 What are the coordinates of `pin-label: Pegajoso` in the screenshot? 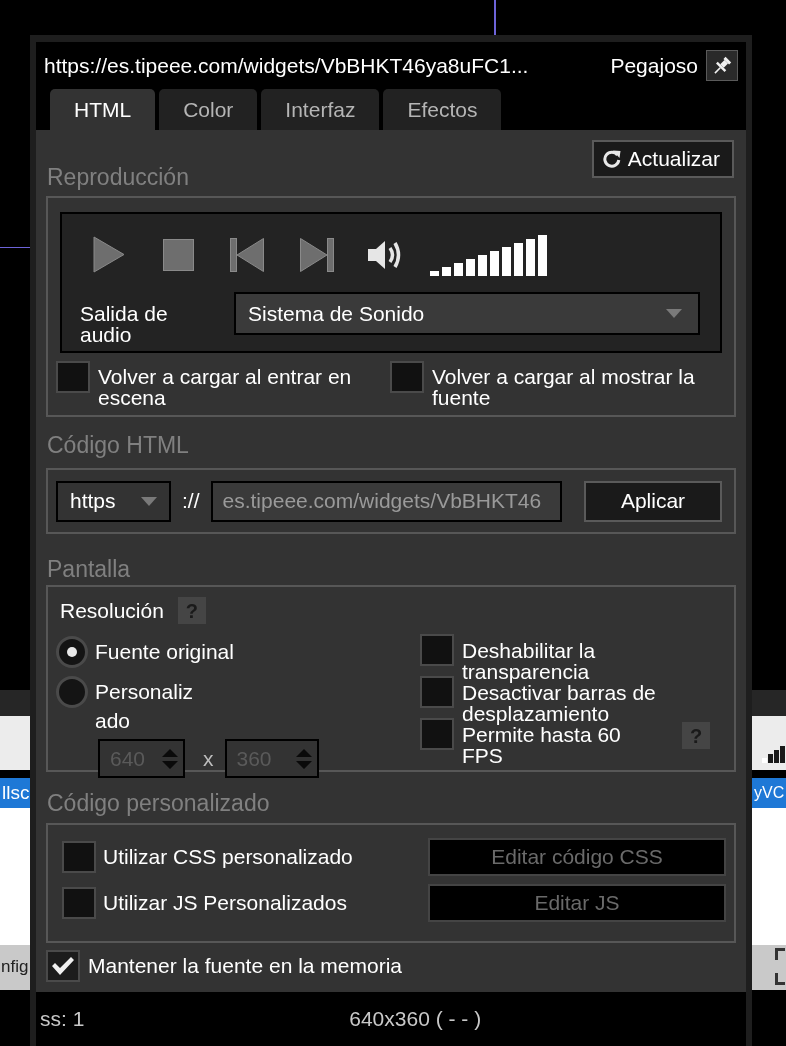 It's located at (654, 65).